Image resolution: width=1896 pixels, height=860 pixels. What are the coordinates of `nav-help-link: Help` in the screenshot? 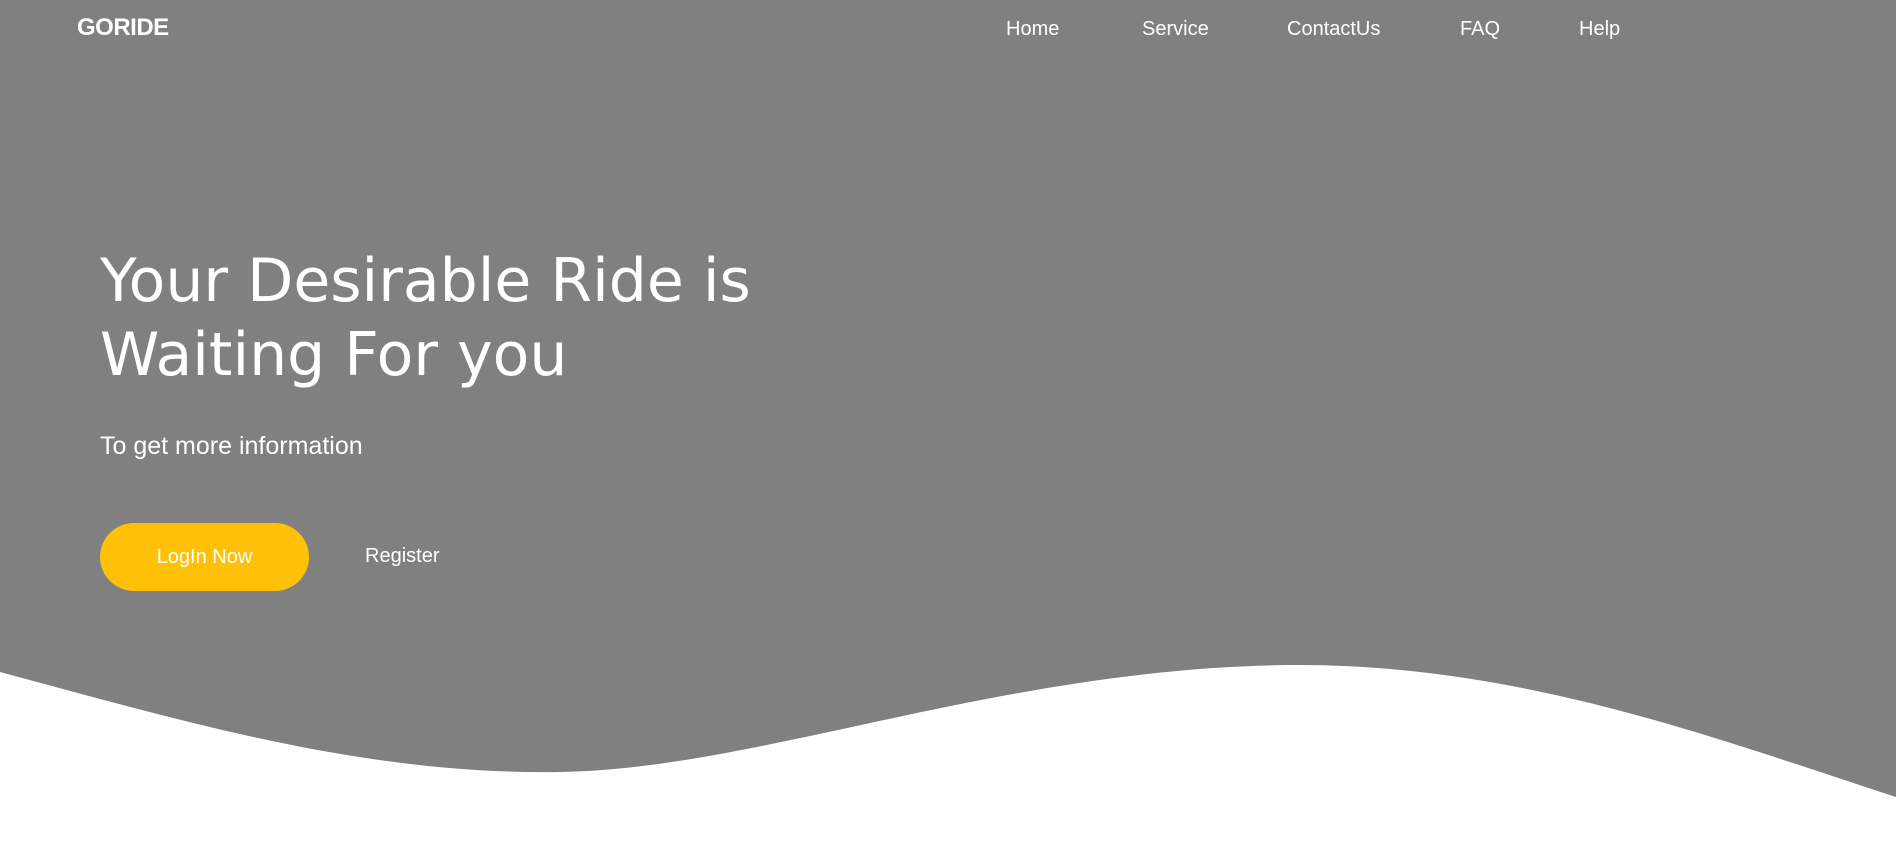 It's located at (1599, 29).